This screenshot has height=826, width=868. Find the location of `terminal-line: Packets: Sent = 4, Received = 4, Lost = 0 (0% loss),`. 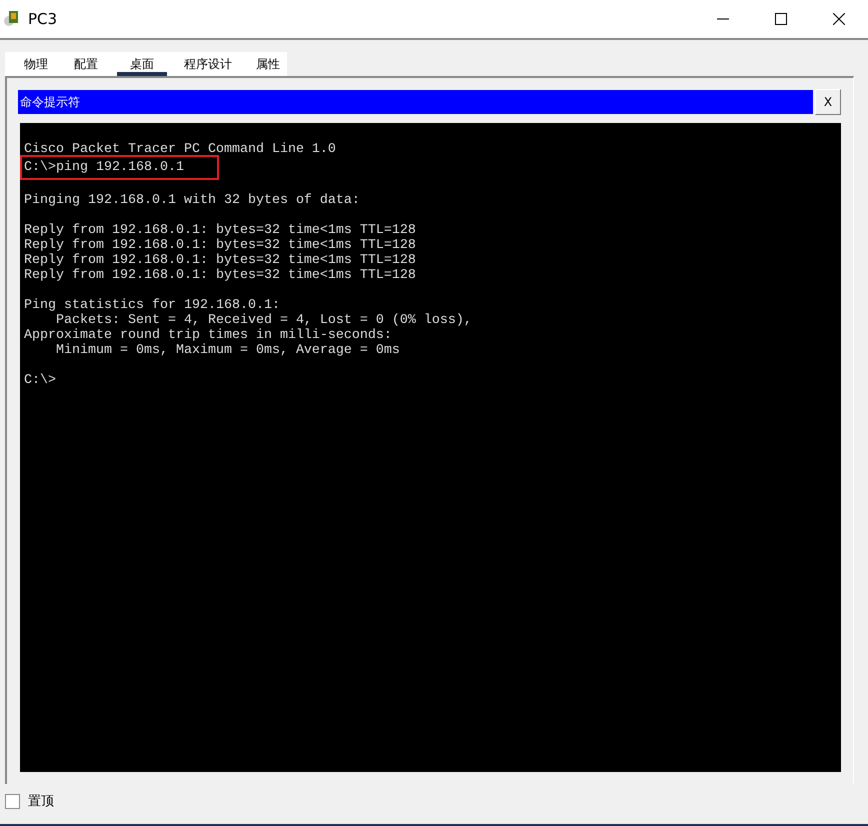

terminal-line: Packets: Sent = 4, Received = 4, Lost = 0 (0% loss), is located at coordinates (263, 320).